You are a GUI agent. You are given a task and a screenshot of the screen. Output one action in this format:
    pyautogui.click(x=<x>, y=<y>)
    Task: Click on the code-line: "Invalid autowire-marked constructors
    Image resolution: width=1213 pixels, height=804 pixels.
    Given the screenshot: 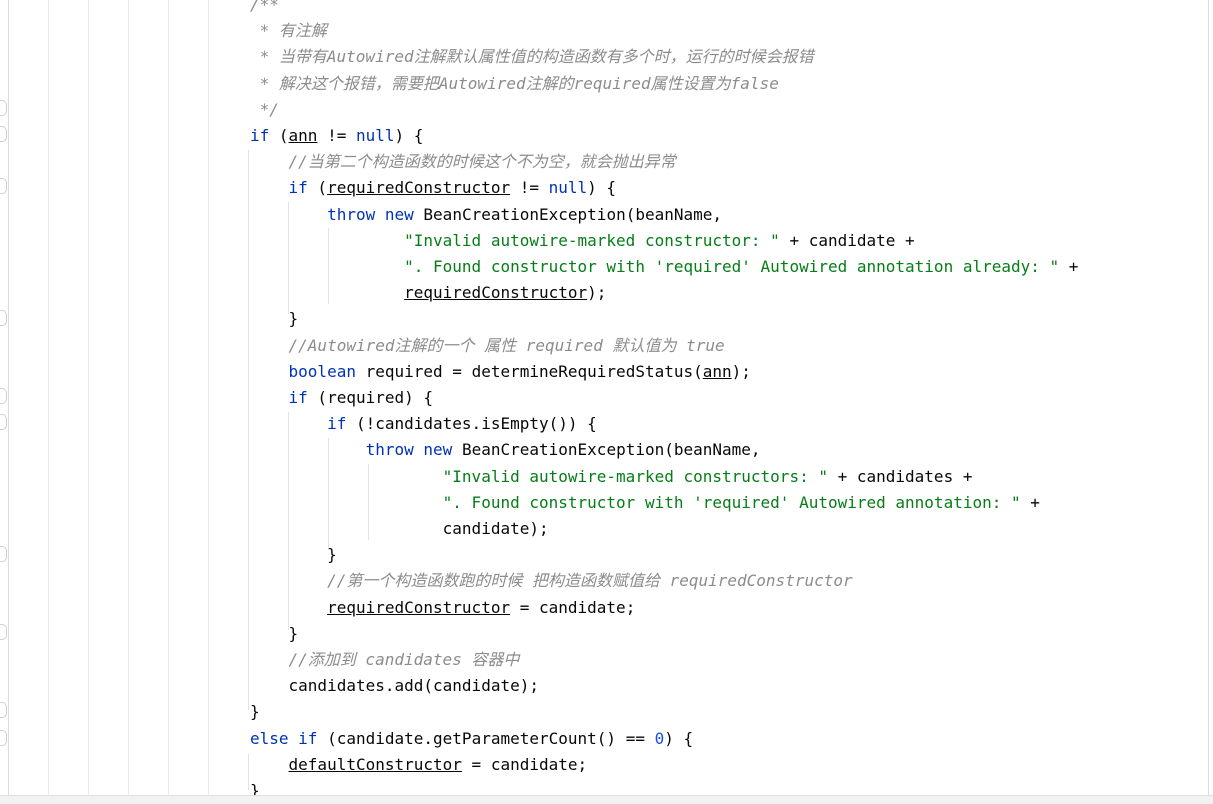 What is the action you would take?
    pyautogui.click(x=611, y=477)
    